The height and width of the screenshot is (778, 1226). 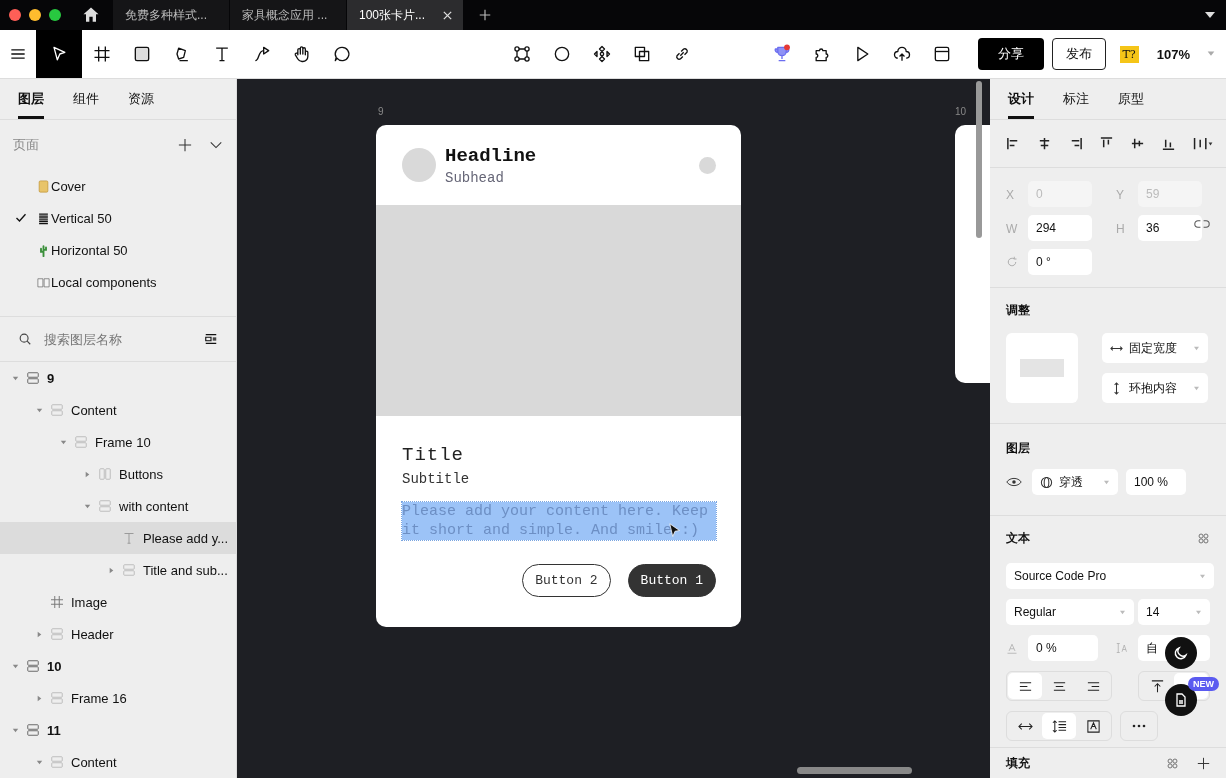 I want to click on card-subtitle: Subtitle, so click(x=436, y=479).